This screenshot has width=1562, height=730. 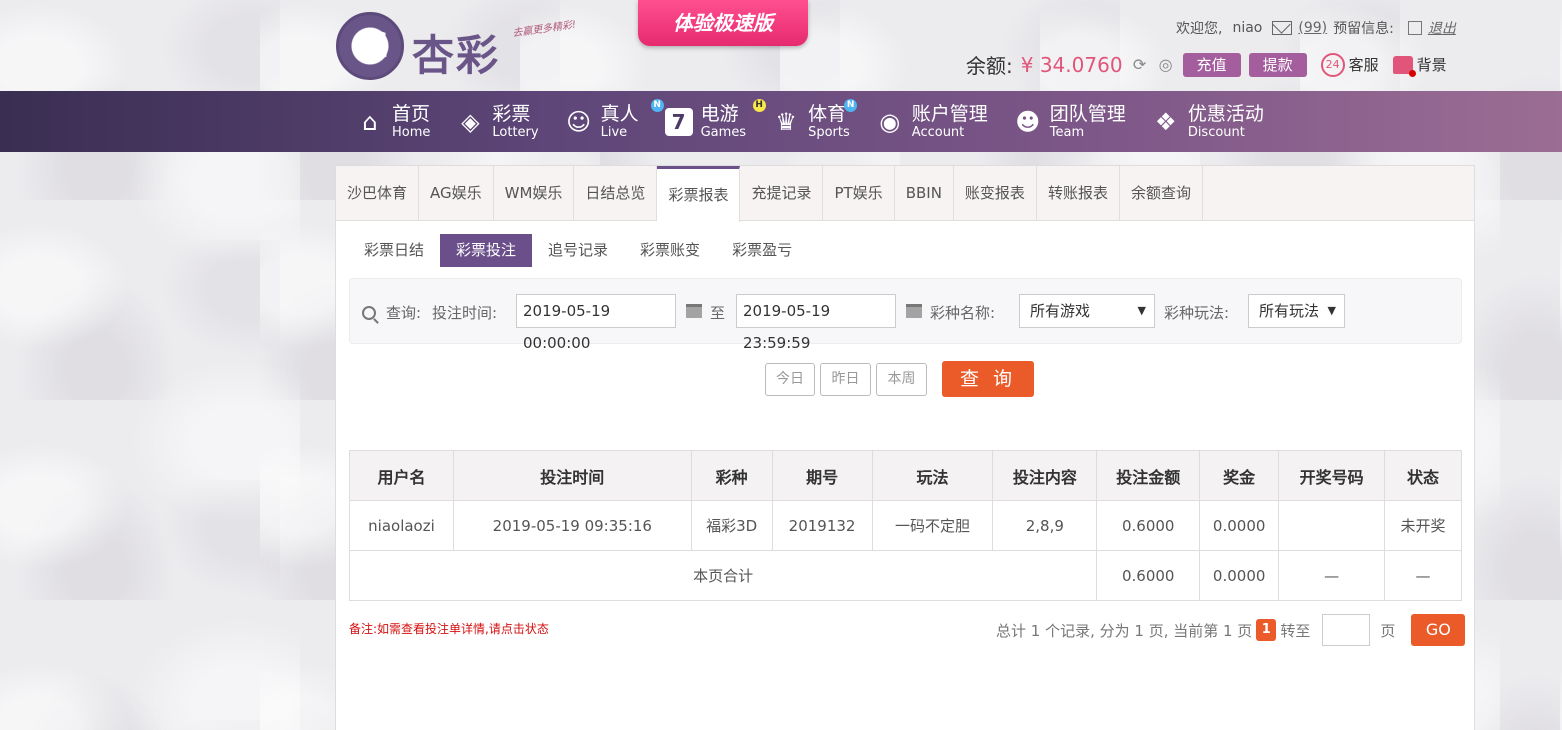 What do you see at coordinates (1148, 575) in the screenshot?
I see `summary-amount: 0.6000` at bounding box center [1148, 575].